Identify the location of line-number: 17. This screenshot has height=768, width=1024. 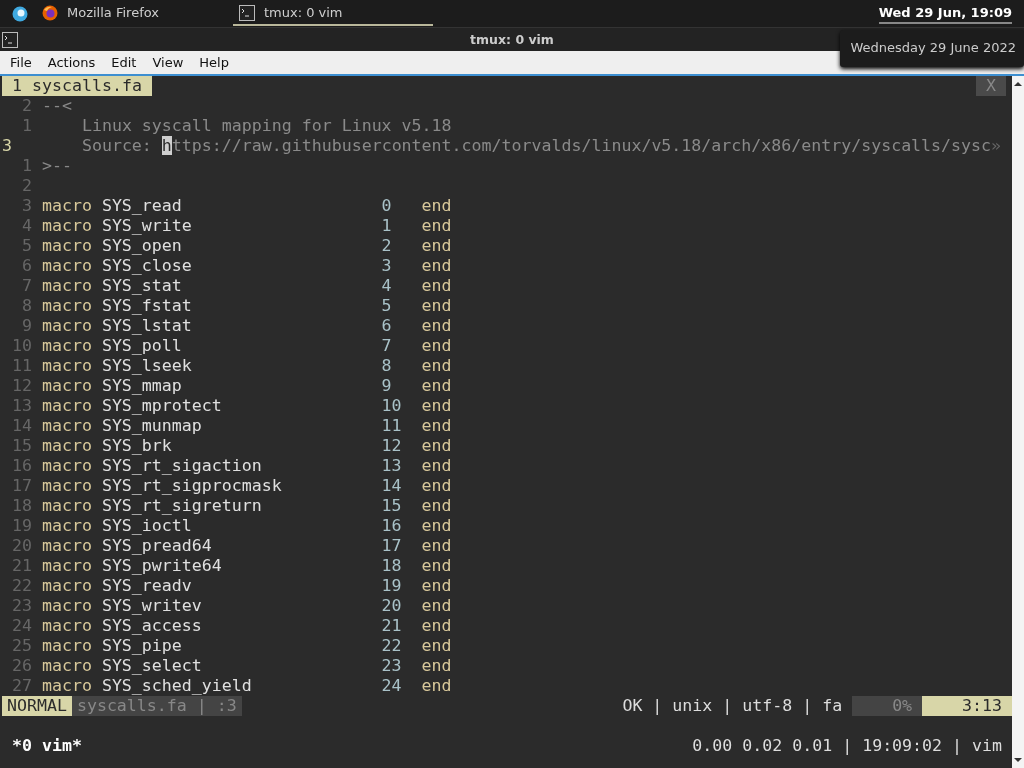
(21, 486).